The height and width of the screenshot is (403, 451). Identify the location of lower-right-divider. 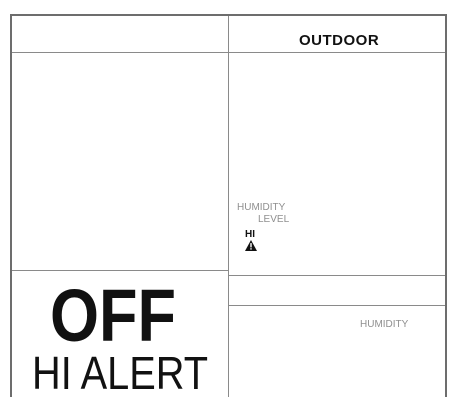
(337, 305).